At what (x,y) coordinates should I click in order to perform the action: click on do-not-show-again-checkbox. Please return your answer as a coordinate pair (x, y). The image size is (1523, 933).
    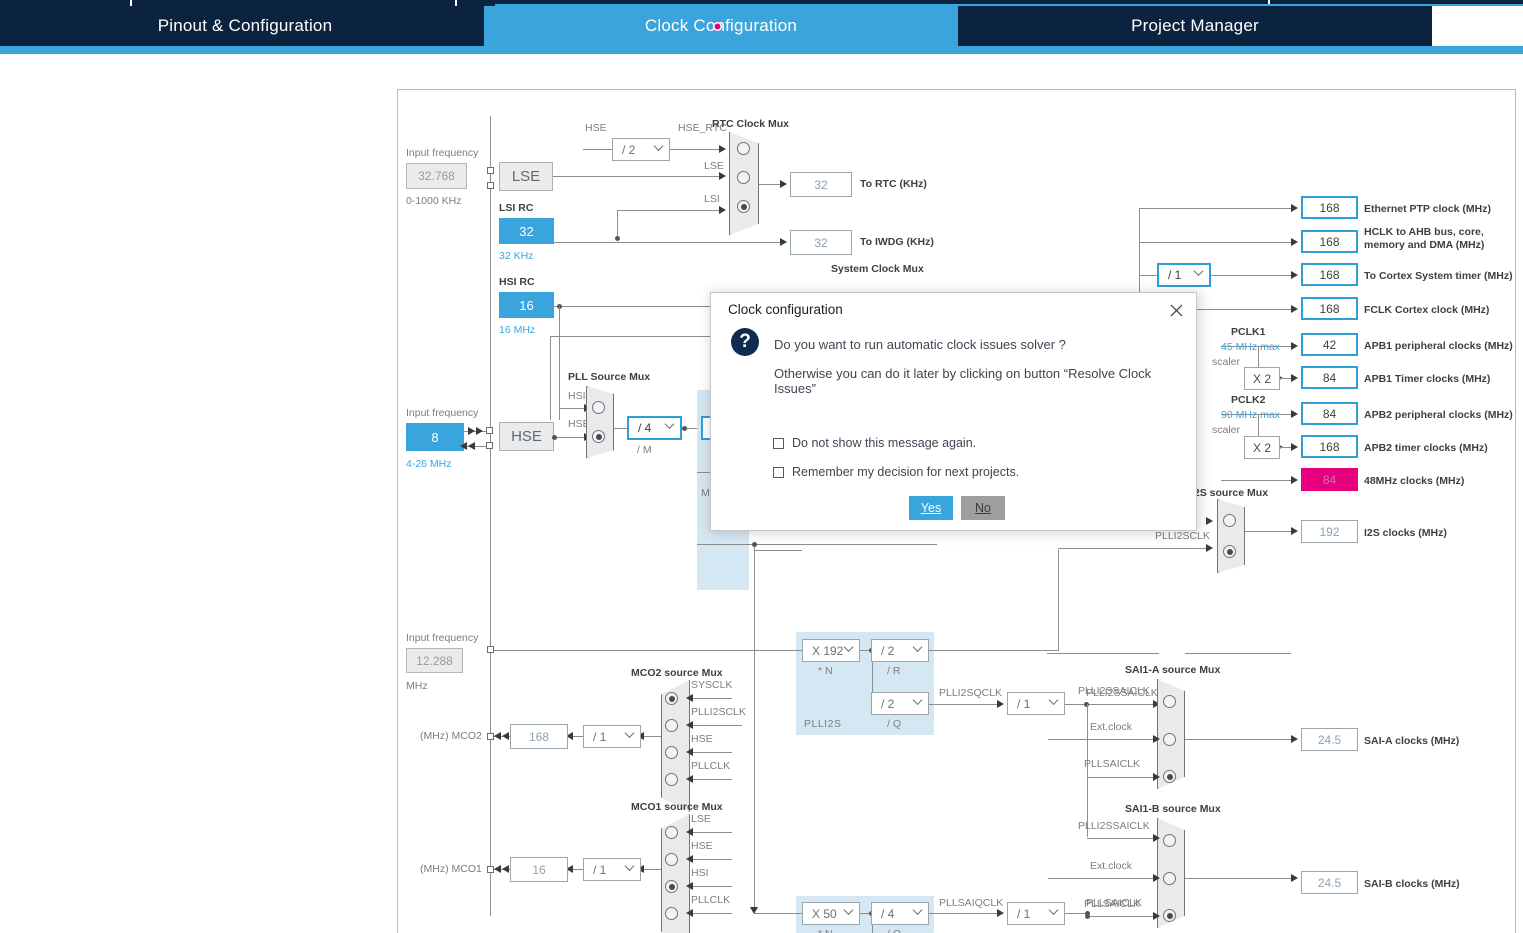
    Looking at the image, I should click on (778, 443).